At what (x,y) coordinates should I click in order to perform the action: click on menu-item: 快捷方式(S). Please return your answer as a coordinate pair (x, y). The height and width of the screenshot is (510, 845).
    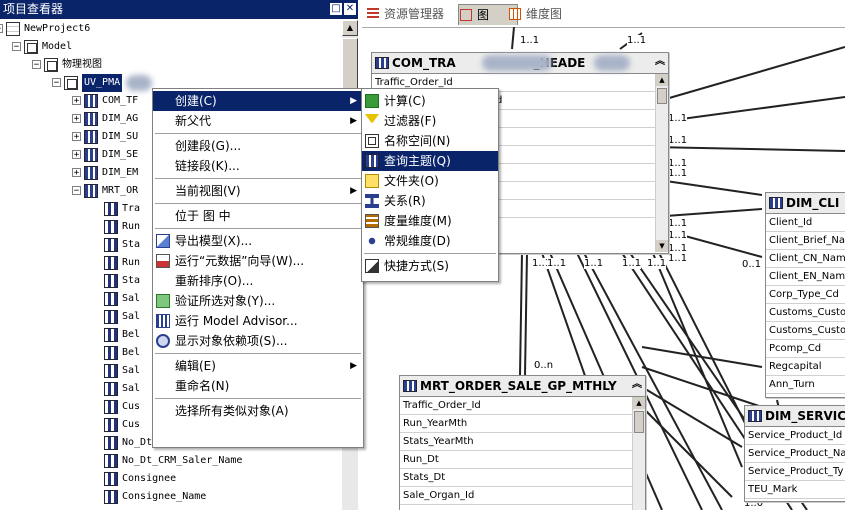
    Looking at the image, I should click on (430, 266).